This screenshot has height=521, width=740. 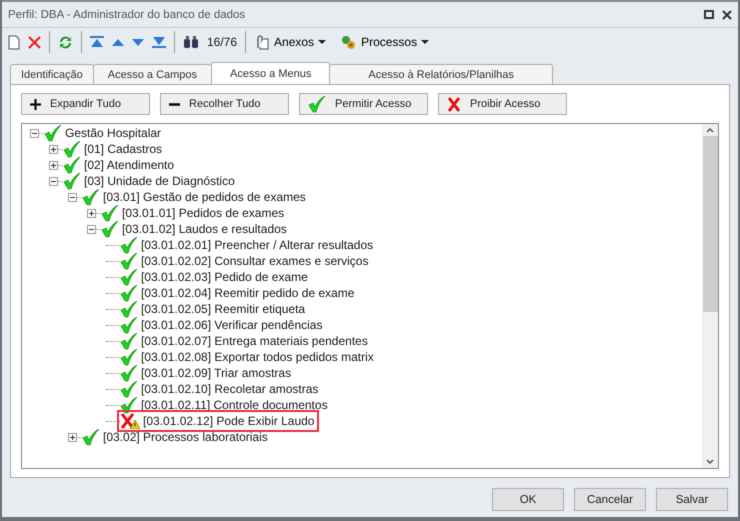 What do you see at coordinates (238, 293) in the screenshot?
I see `tree-item: [03.01.02.04] Reemitir pedido de exame` at bounding box center [238, 293].